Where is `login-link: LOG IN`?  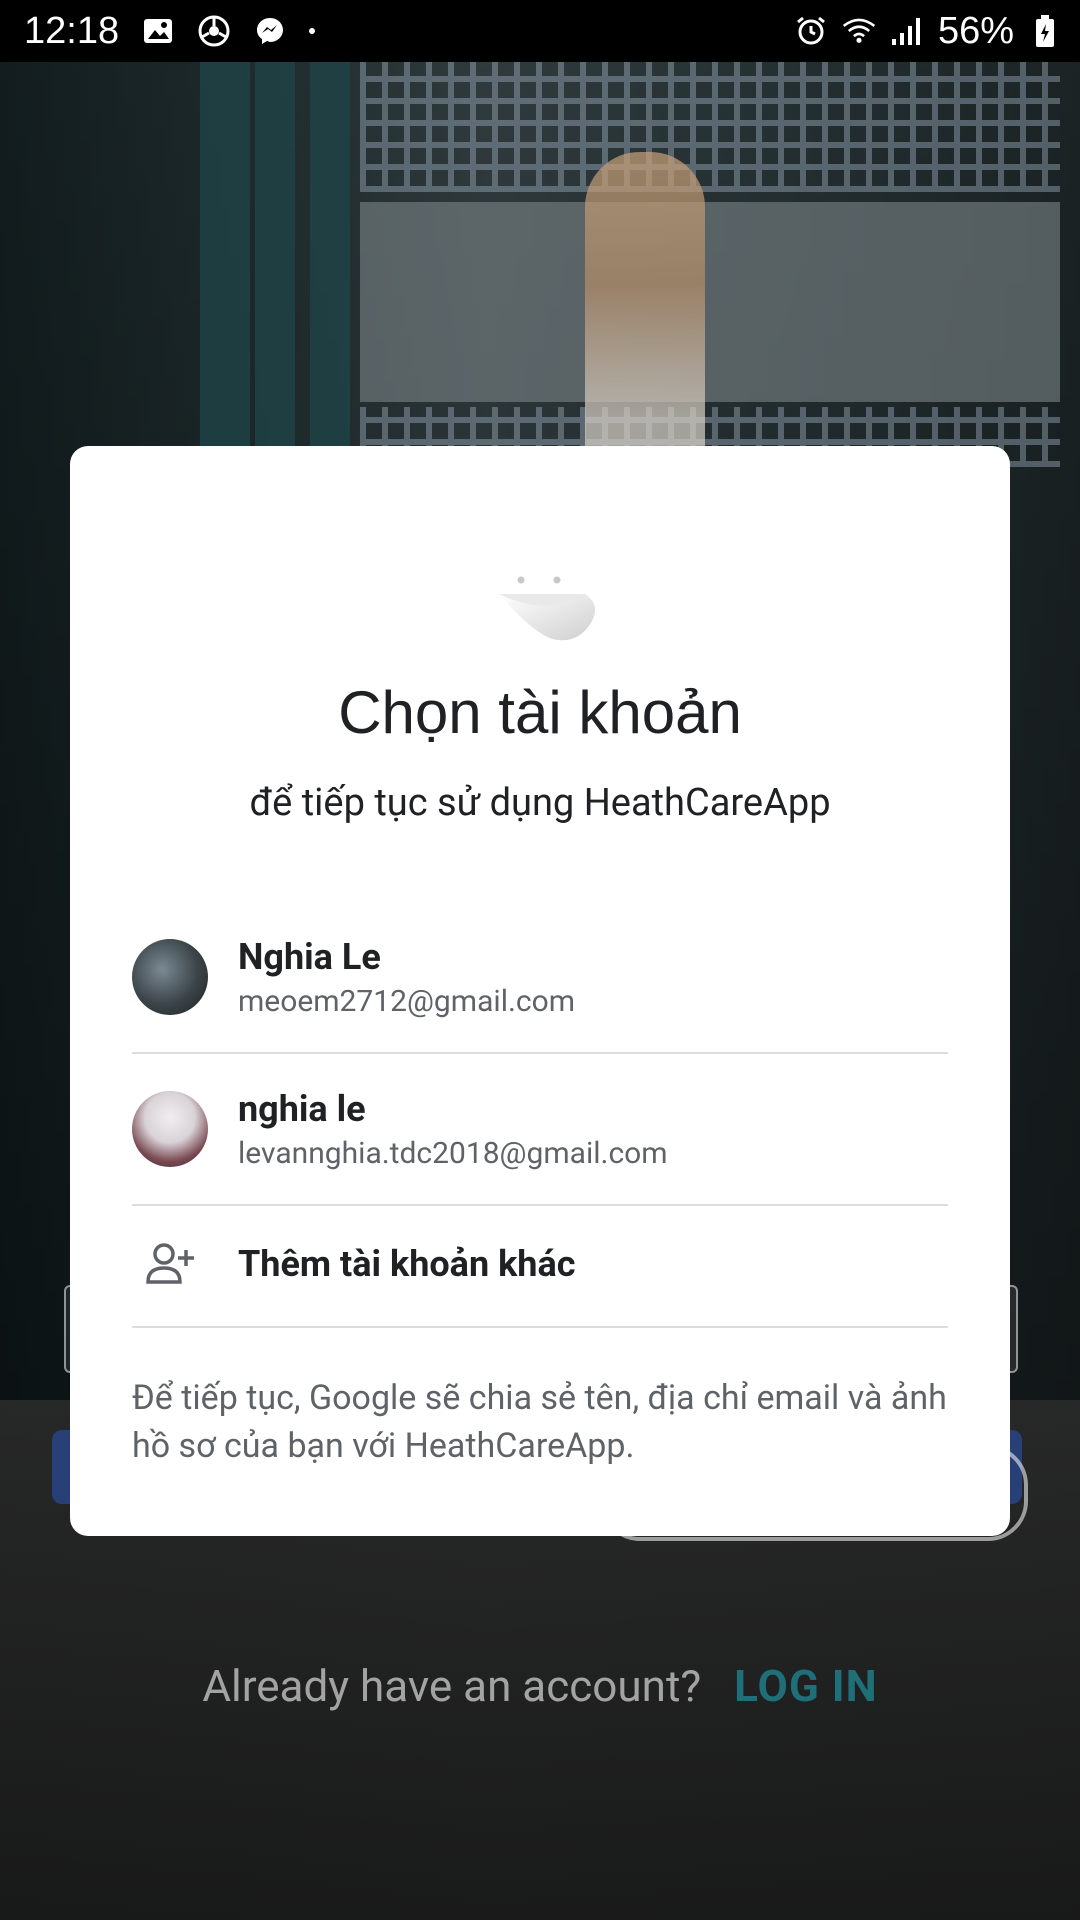 login-link: LOG IN is located at coordinates (806, 1686).